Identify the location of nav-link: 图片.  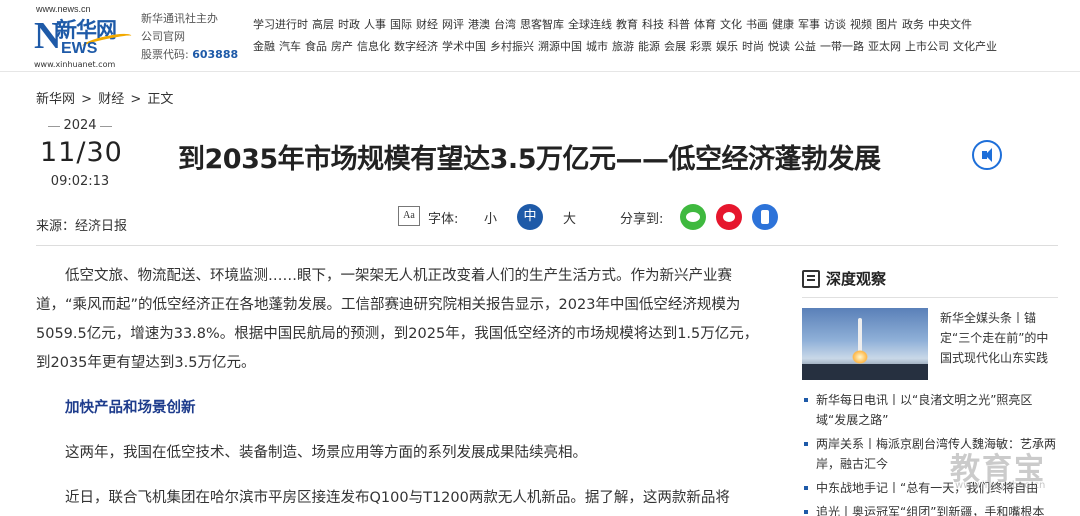
(887, 25).